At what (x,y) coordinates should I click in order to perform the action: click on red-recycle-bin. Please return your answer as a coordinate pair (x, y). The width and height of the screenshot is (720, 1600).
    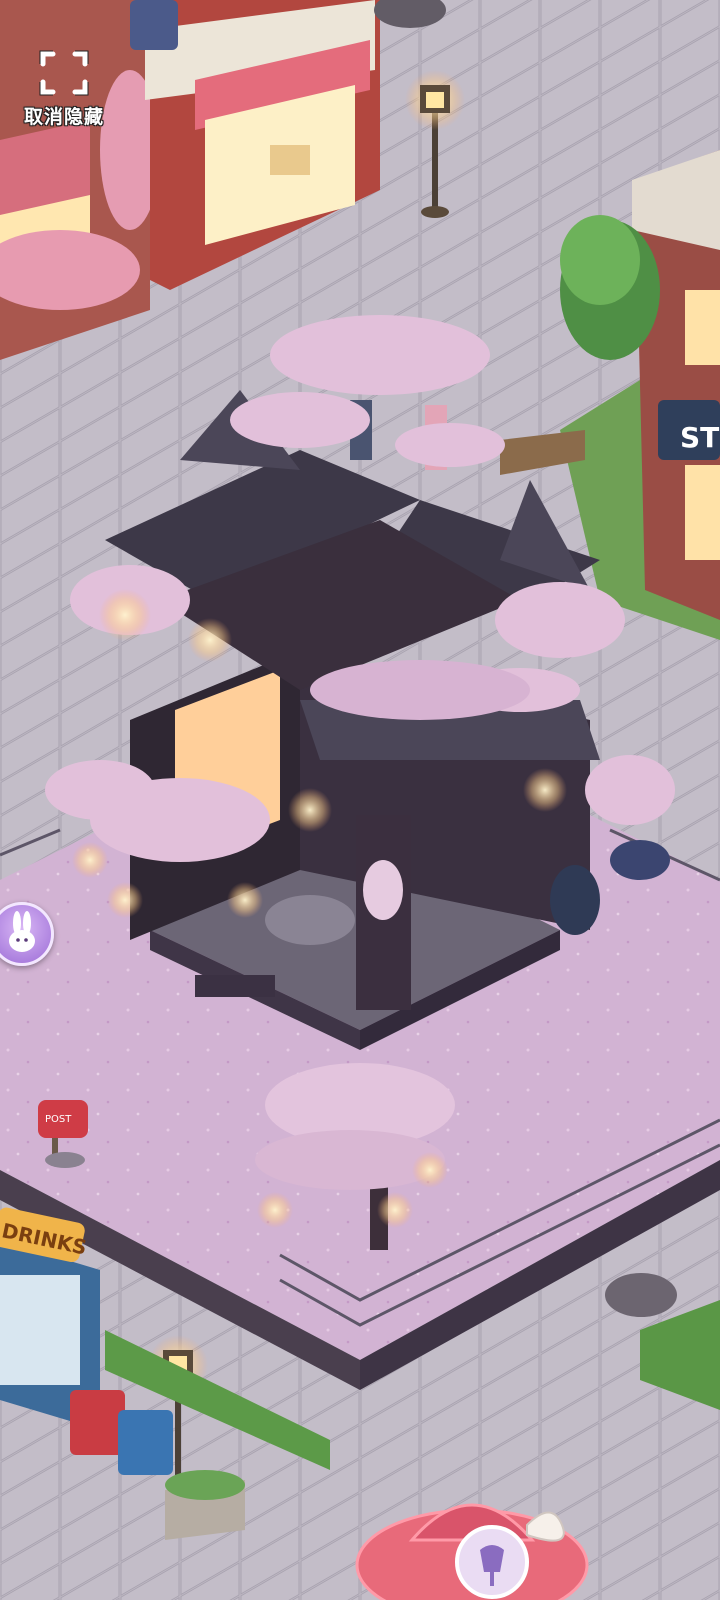
    Looking at the image, I should click on (97, 1422).